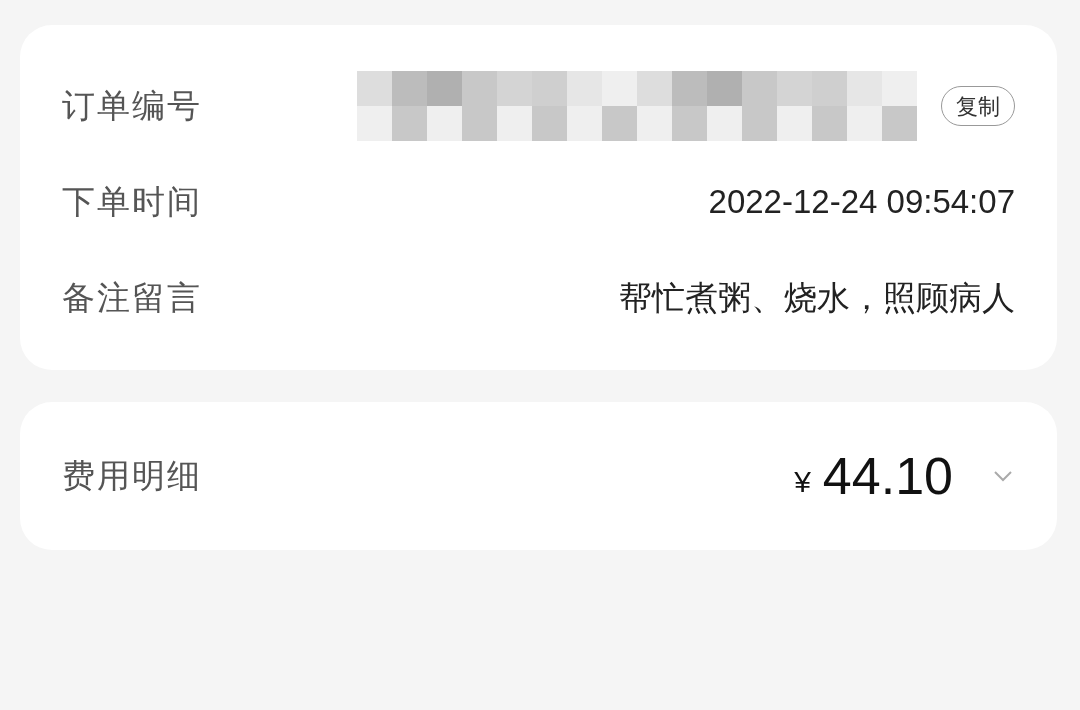 This screenshot has width=1080, height=710. I want to click on field-value: 2022-12-24 09:54:07, so click(861, 202).